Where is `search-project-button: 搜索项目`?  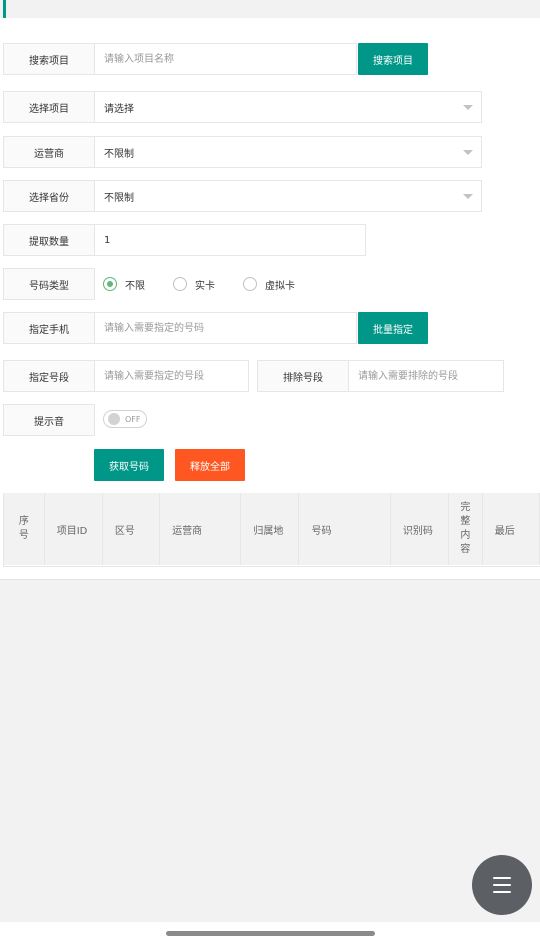 search-project-button: 搜索项目 is located at coordinates (393, 59).